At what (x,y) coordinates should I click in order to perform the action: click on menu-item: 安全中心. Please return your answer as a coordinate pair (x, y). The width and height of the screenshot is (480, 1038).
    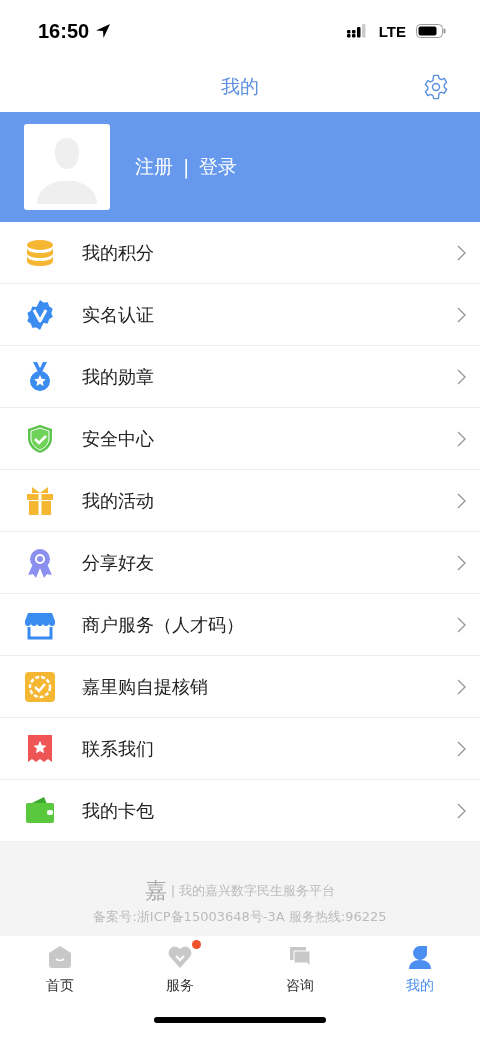
    Looking at the image, I should click on (240, 439).